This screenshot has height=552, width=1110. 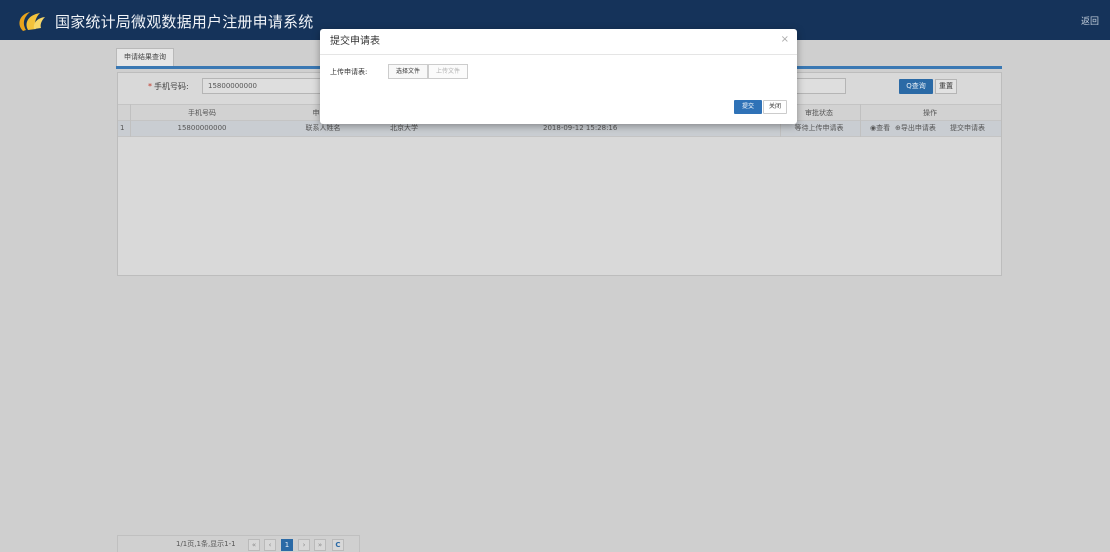 What do you see at coordinates (254, 545) in the screenshot?
I see `first-page-button: «` at bounding box center [254, 545].